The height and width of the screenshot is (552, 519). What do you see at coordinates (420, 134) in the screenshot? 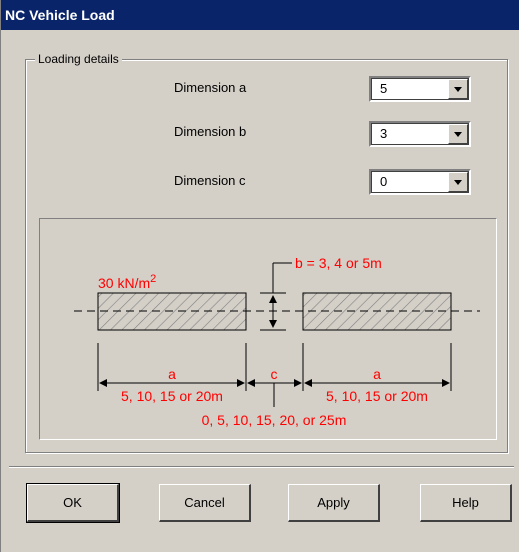
I see `dimension-b-select: 3` at bounding box center [420, 134].